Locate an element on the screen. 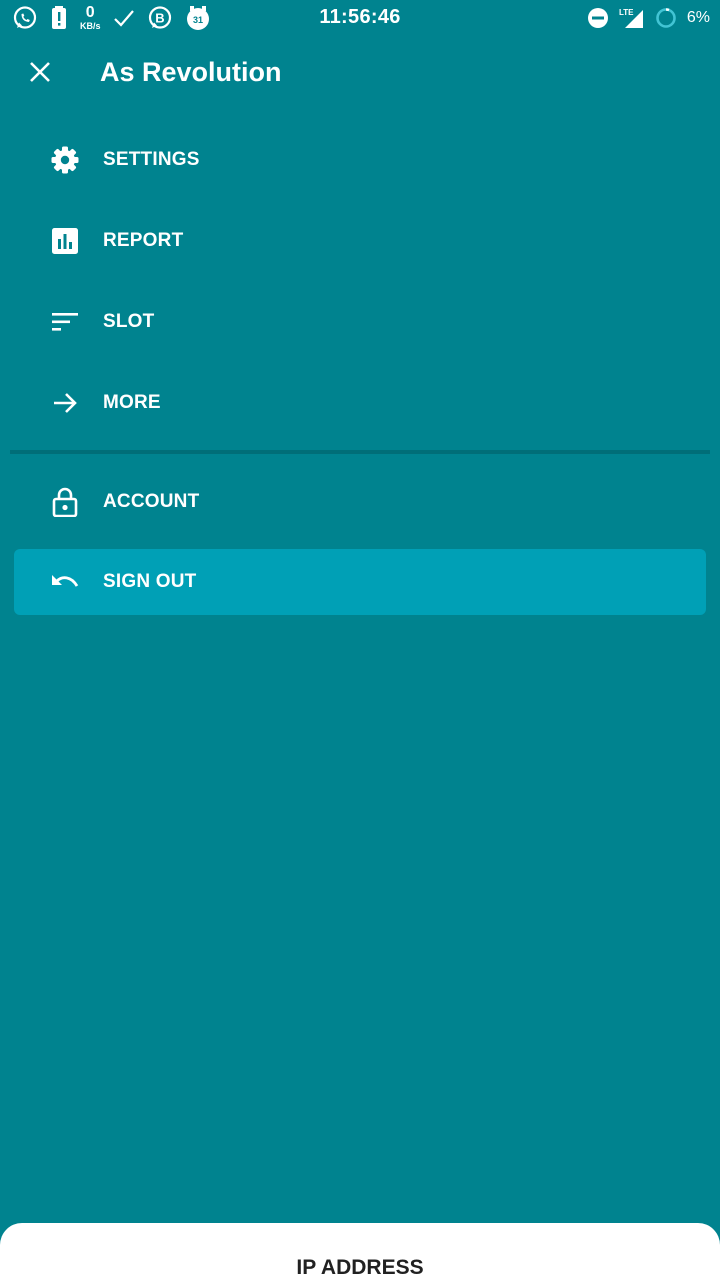 The width and height of the screenshot is (720, 1280). status-bar-right: LTE 6% is located at coordinates (648, 18).